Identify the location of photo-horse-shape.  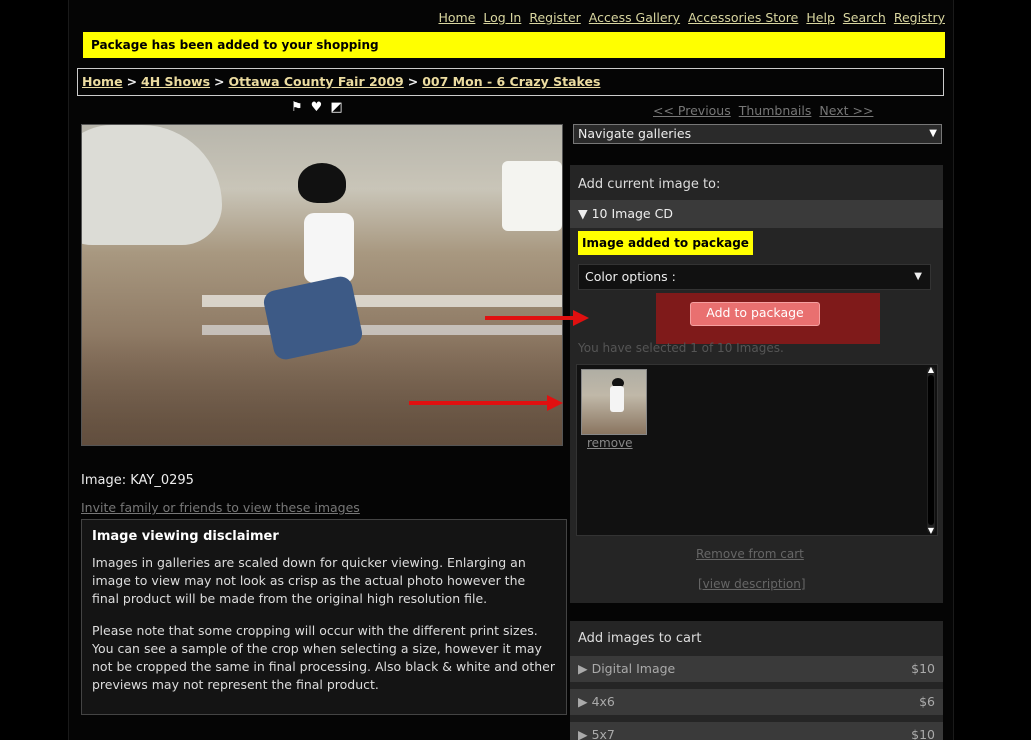
(152, 185).